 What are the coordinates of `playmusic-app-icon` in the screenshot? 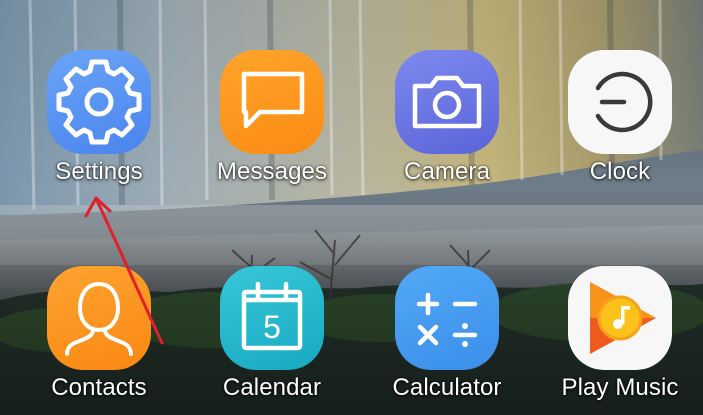 It's located at (620, 318).